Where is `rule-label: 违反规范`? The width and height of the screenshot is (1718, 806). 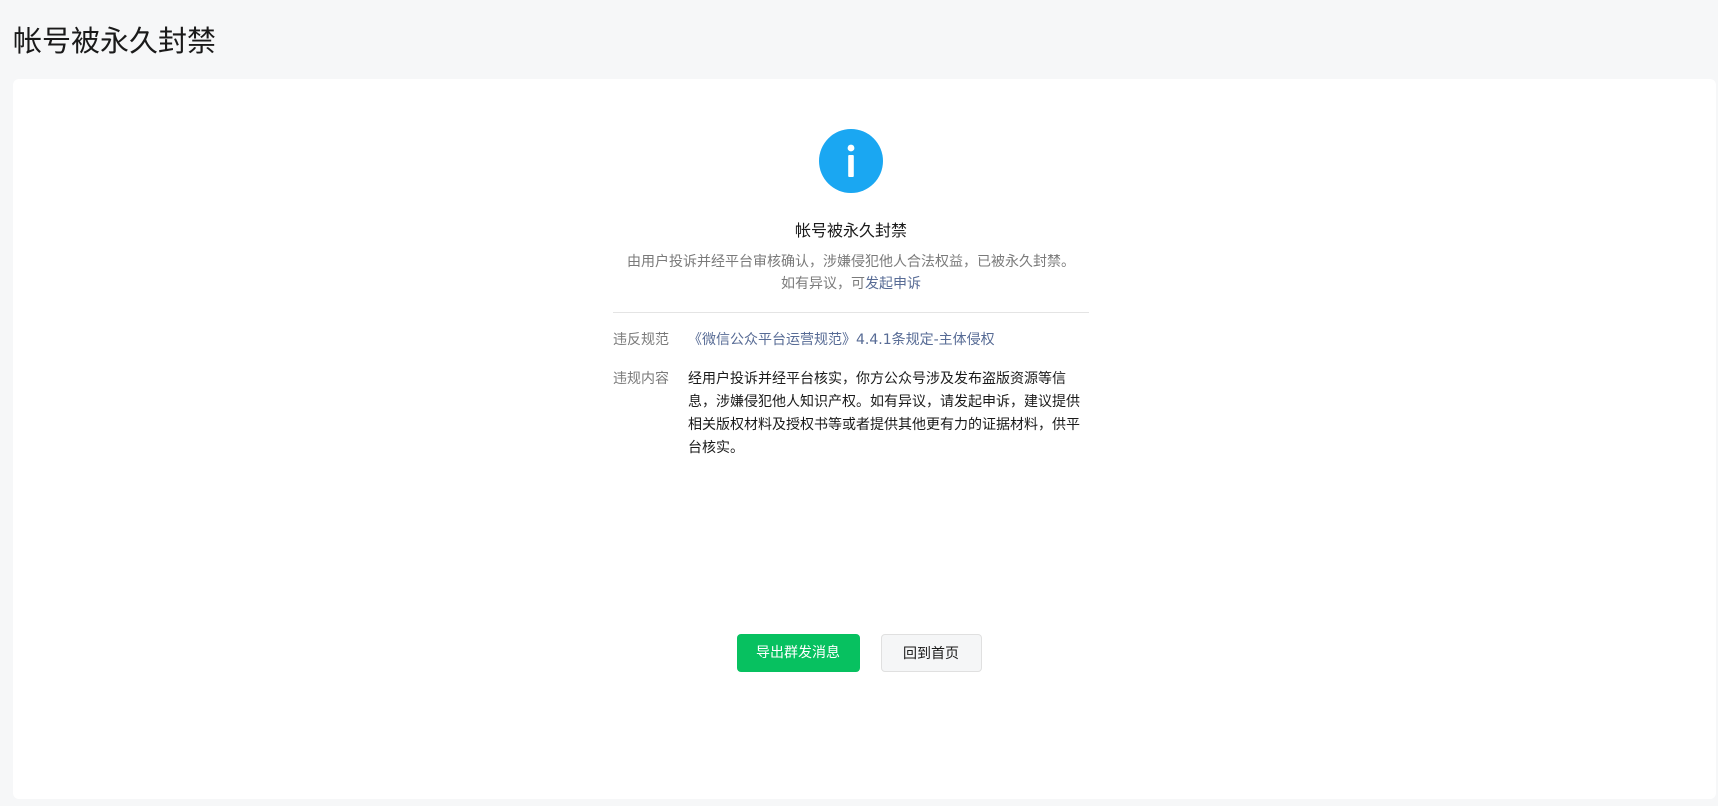 rule-label: 违反规范 is located at coordinates (641, 340).